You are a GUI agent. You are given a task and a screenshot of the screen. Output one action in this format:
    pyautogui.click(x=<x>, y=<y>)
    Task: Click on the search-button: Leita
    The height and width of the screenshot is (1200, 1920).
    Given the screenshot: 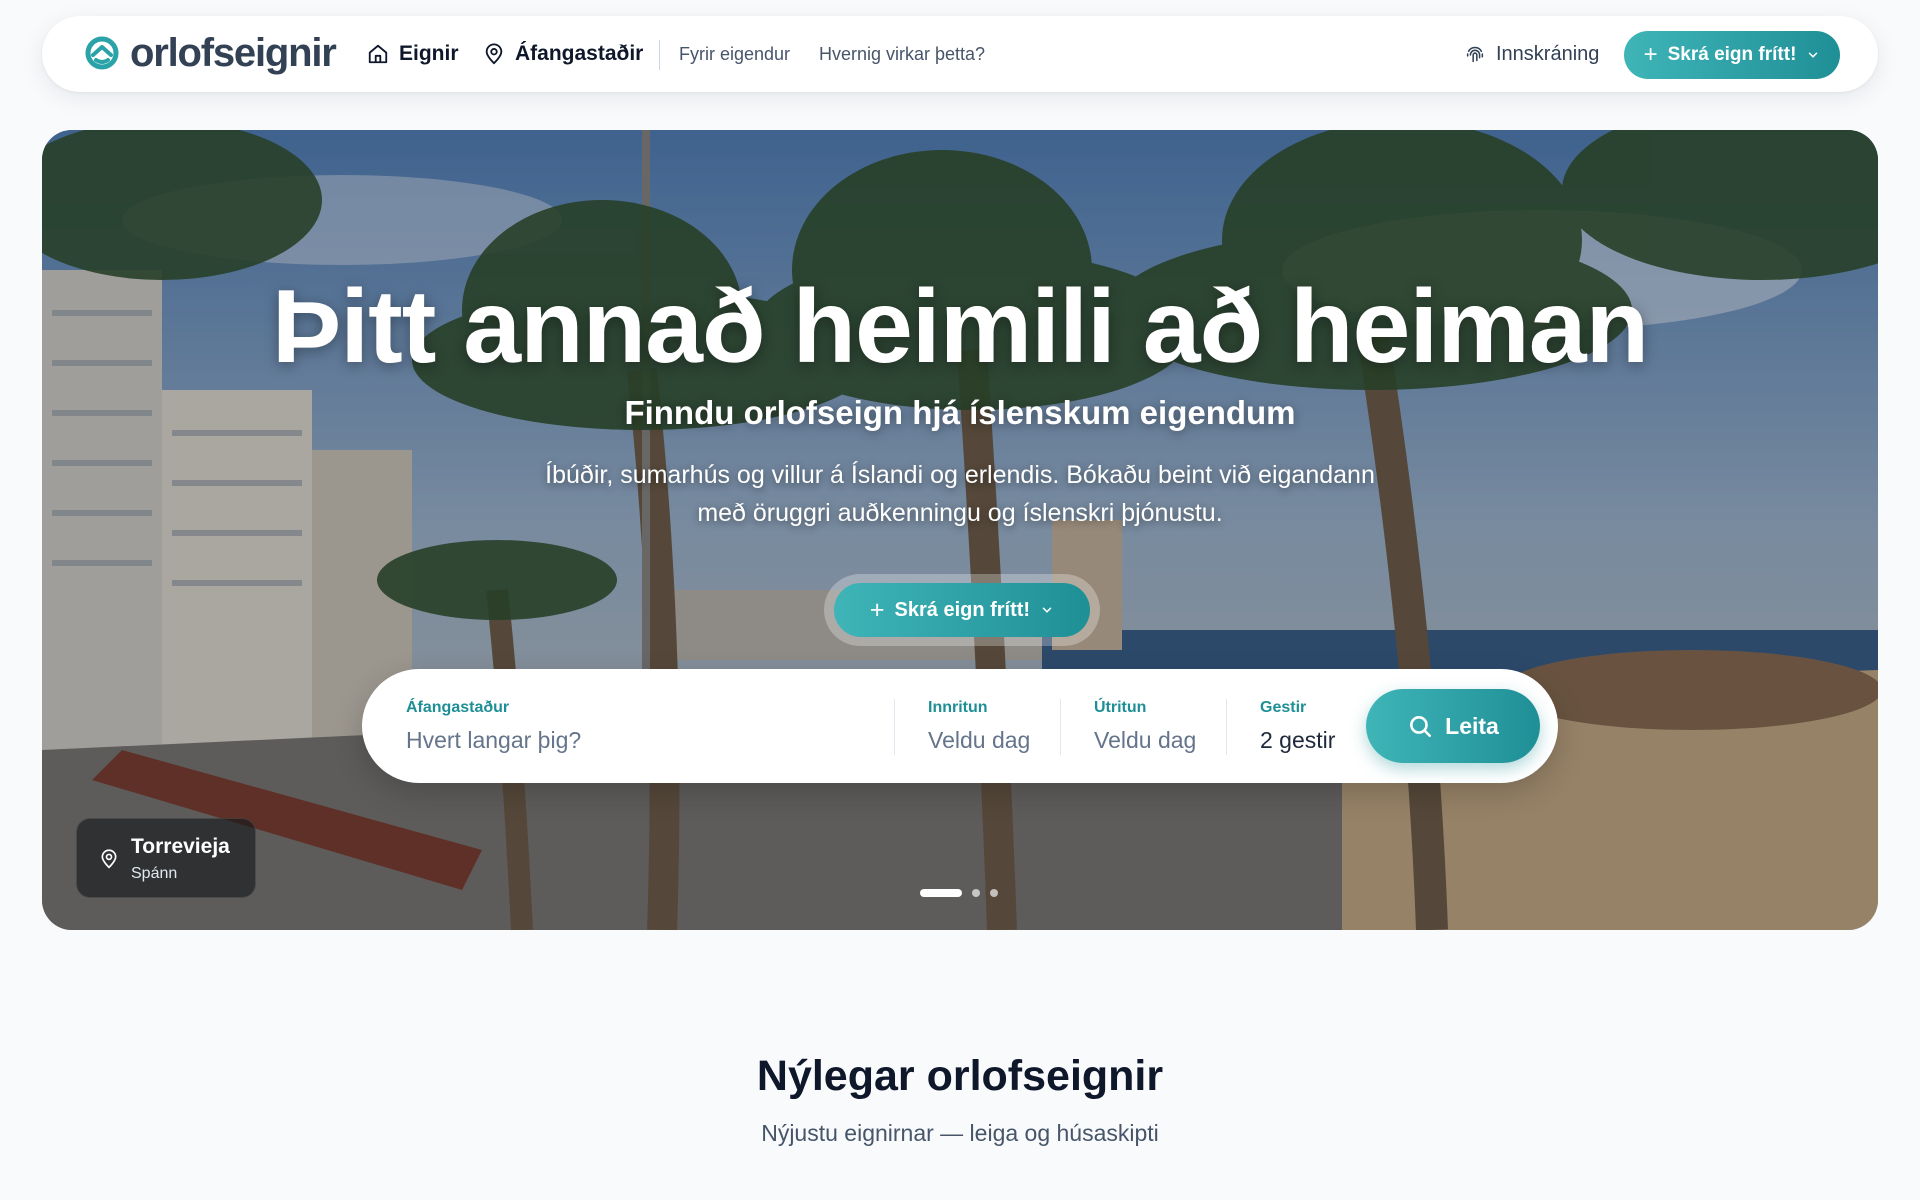 What is the action you would take?
    pyautogui.click(x=1453, y=726)
    